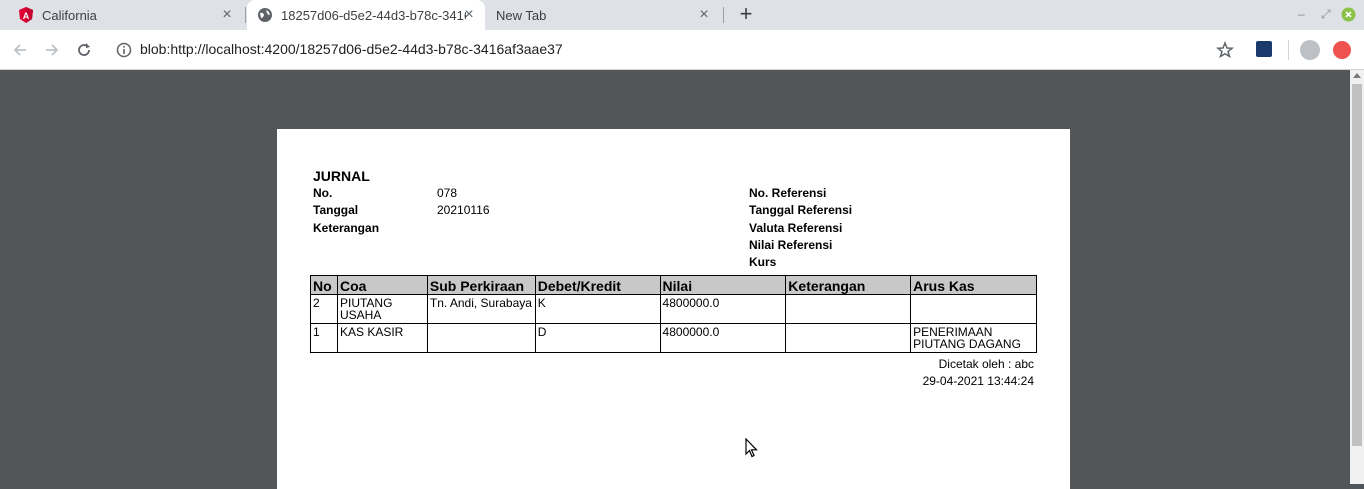 The height and width of the screenshot is (489, 1364). What do you see at coordinates (986, 364) in the screenshot?
I see `printed-by: Dicetak oleh : abc` at bounding box center [986, 364].